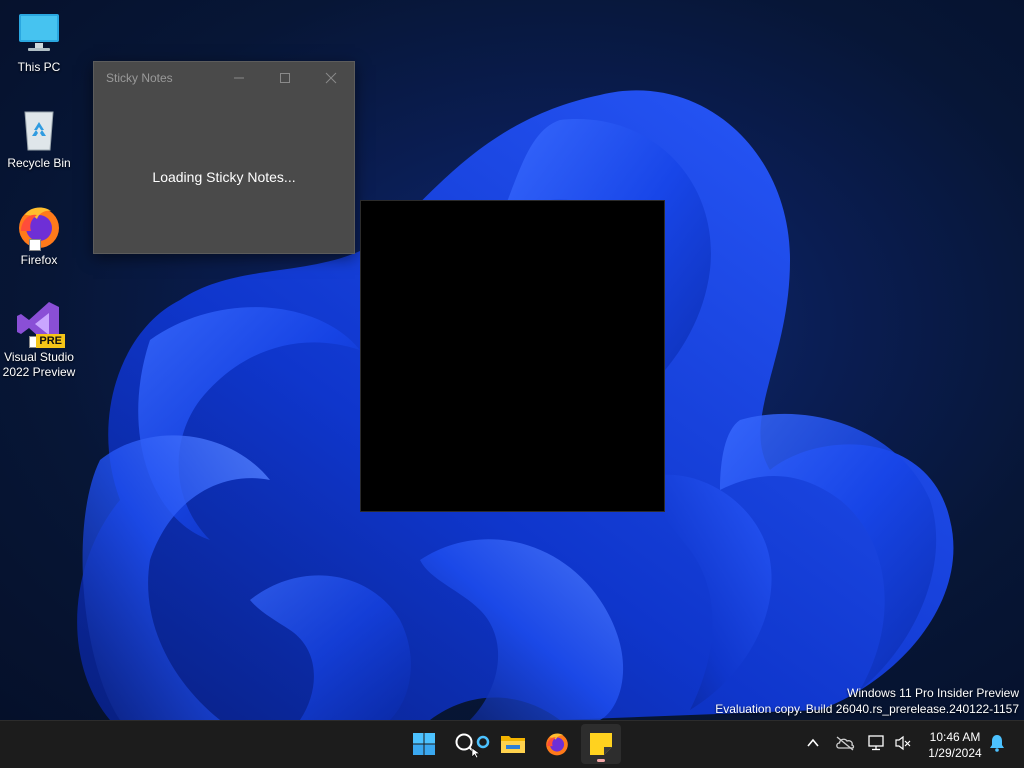 The height and width of the screenshot is (768, 1024). Describe the element at coordinates (50, 341) in the screenshot. I see `preview-badge: PRE` at that location.